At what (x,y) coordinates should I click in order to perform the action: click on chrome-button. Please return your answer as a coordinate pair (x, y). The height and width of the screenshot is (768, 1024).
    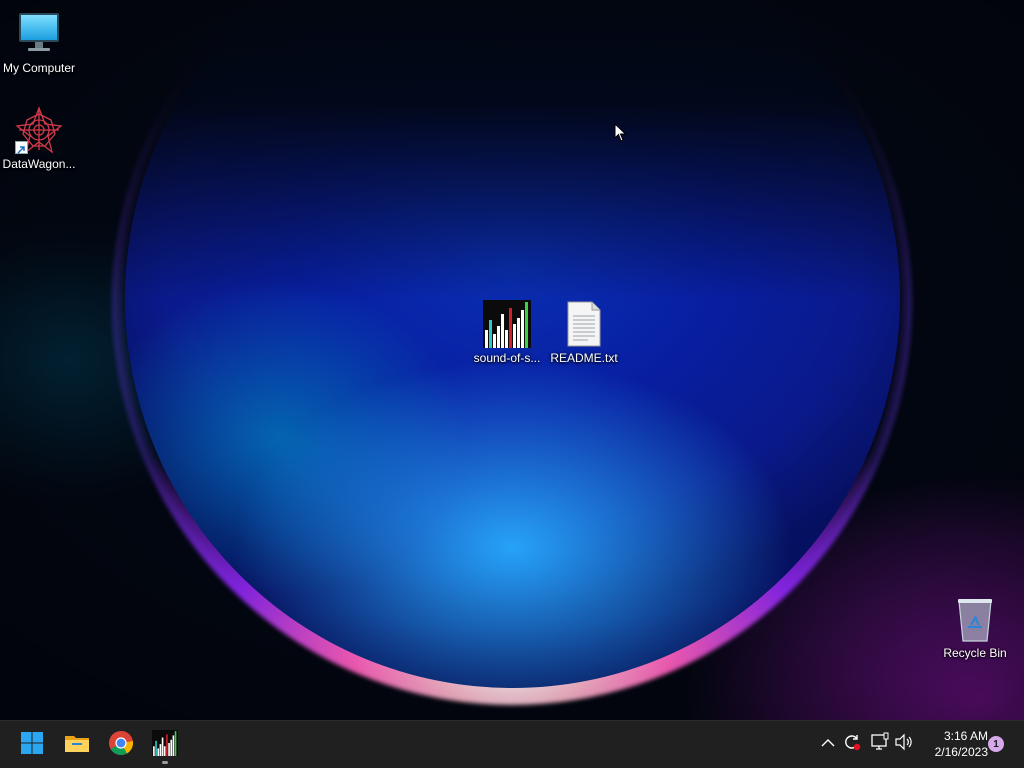
    Looking at the image, I should click on (121, 745).